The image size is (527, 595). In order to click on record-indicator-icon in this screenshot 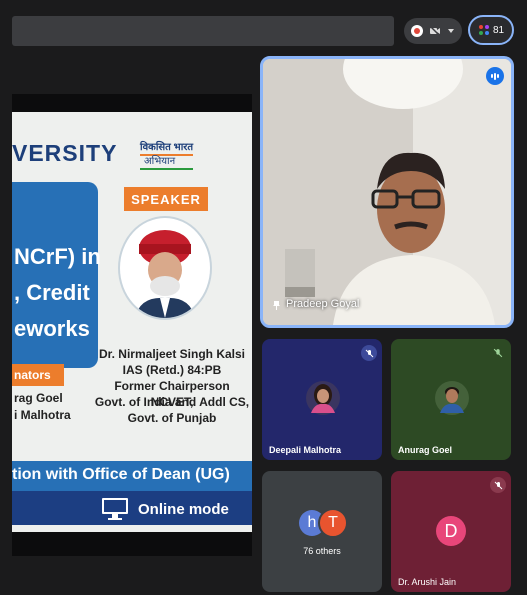, I will do `click(417, 31)`.